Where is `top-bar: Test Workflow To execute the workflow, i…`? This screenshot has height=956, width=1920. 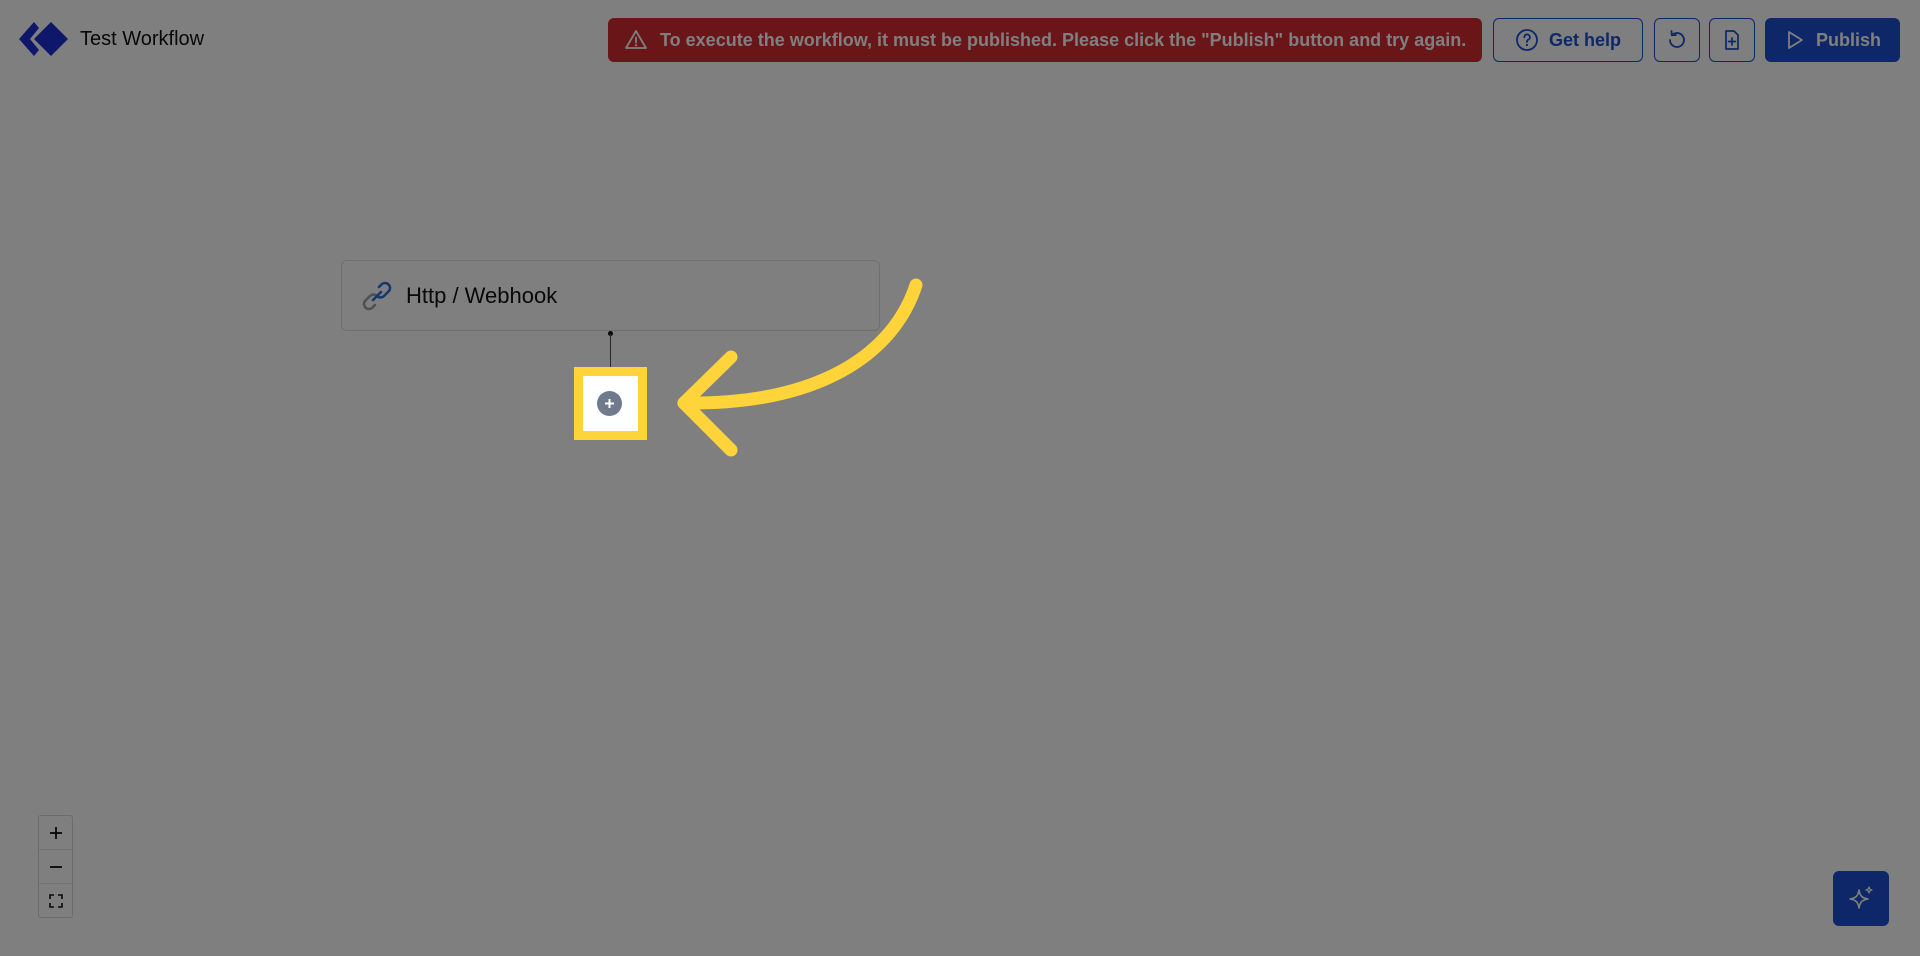
top-bar: Test Workflow To execute the workflow, i… is located at coordinates (960, 40).